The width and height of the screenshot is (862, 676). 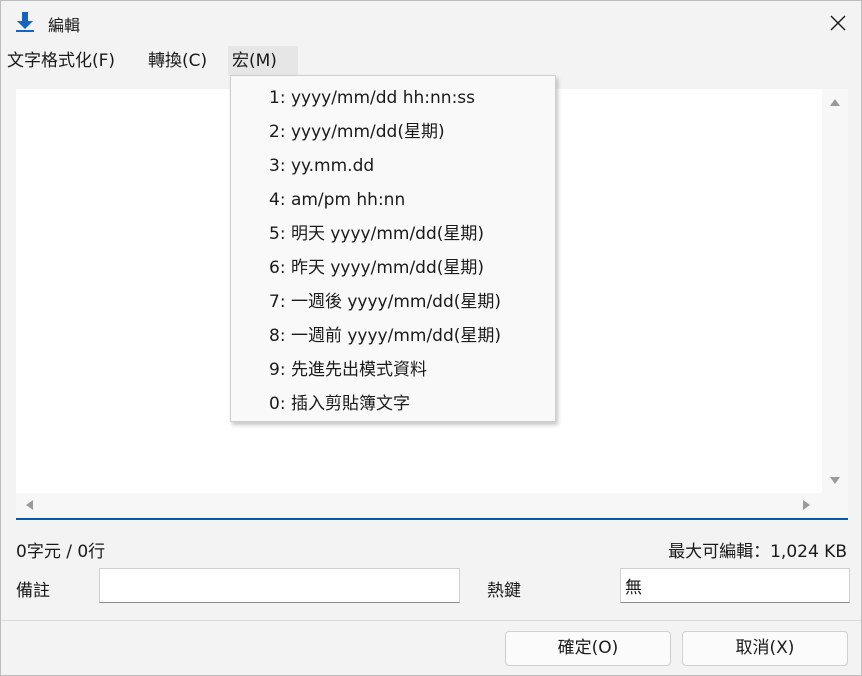 I want to click on menu-bar: 文字格式化(F) 轉換(C) 宏(M), so click(x=431, y=61).